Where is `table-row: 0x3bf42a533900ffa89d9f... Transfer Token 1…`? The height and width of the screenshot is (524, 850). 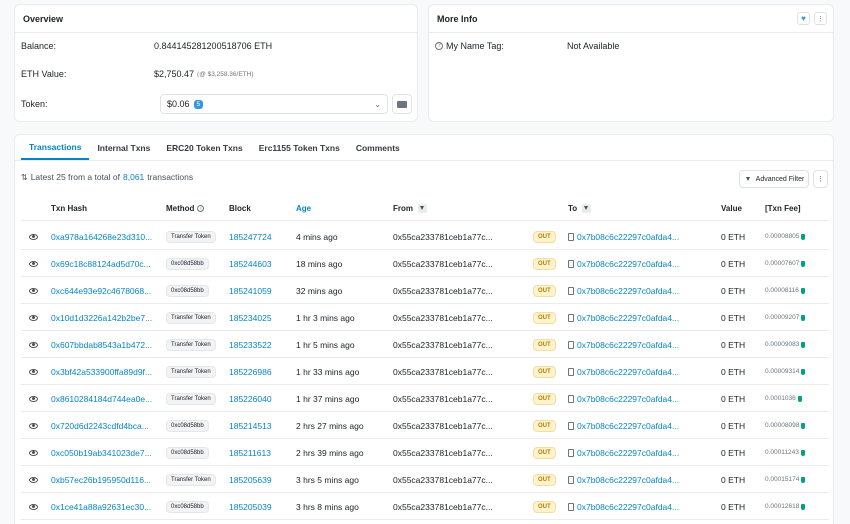 table-row: 0x3bf42a533900ffa89d9f... Transfer Token 1… is located at coordinates (425, 371).